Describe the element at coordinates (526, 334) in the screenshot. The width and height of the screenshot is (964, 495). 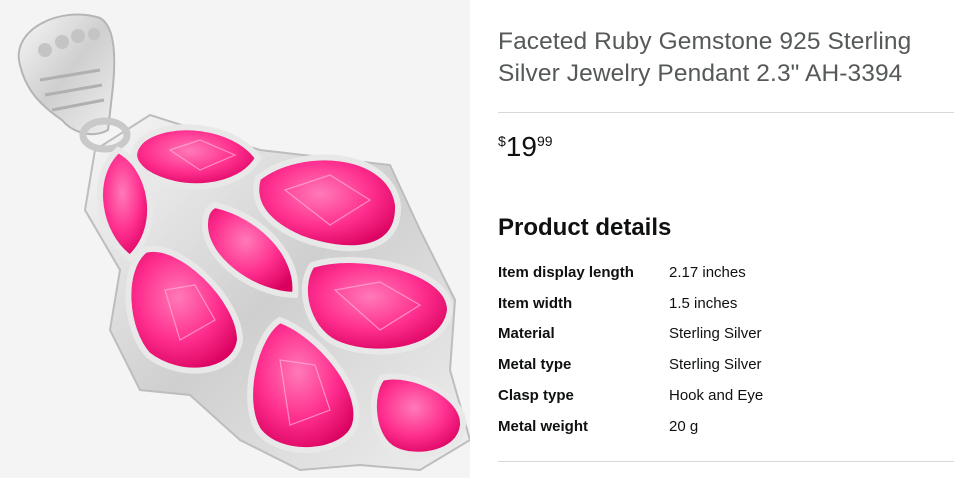
I see `details-label: Material` at that location.